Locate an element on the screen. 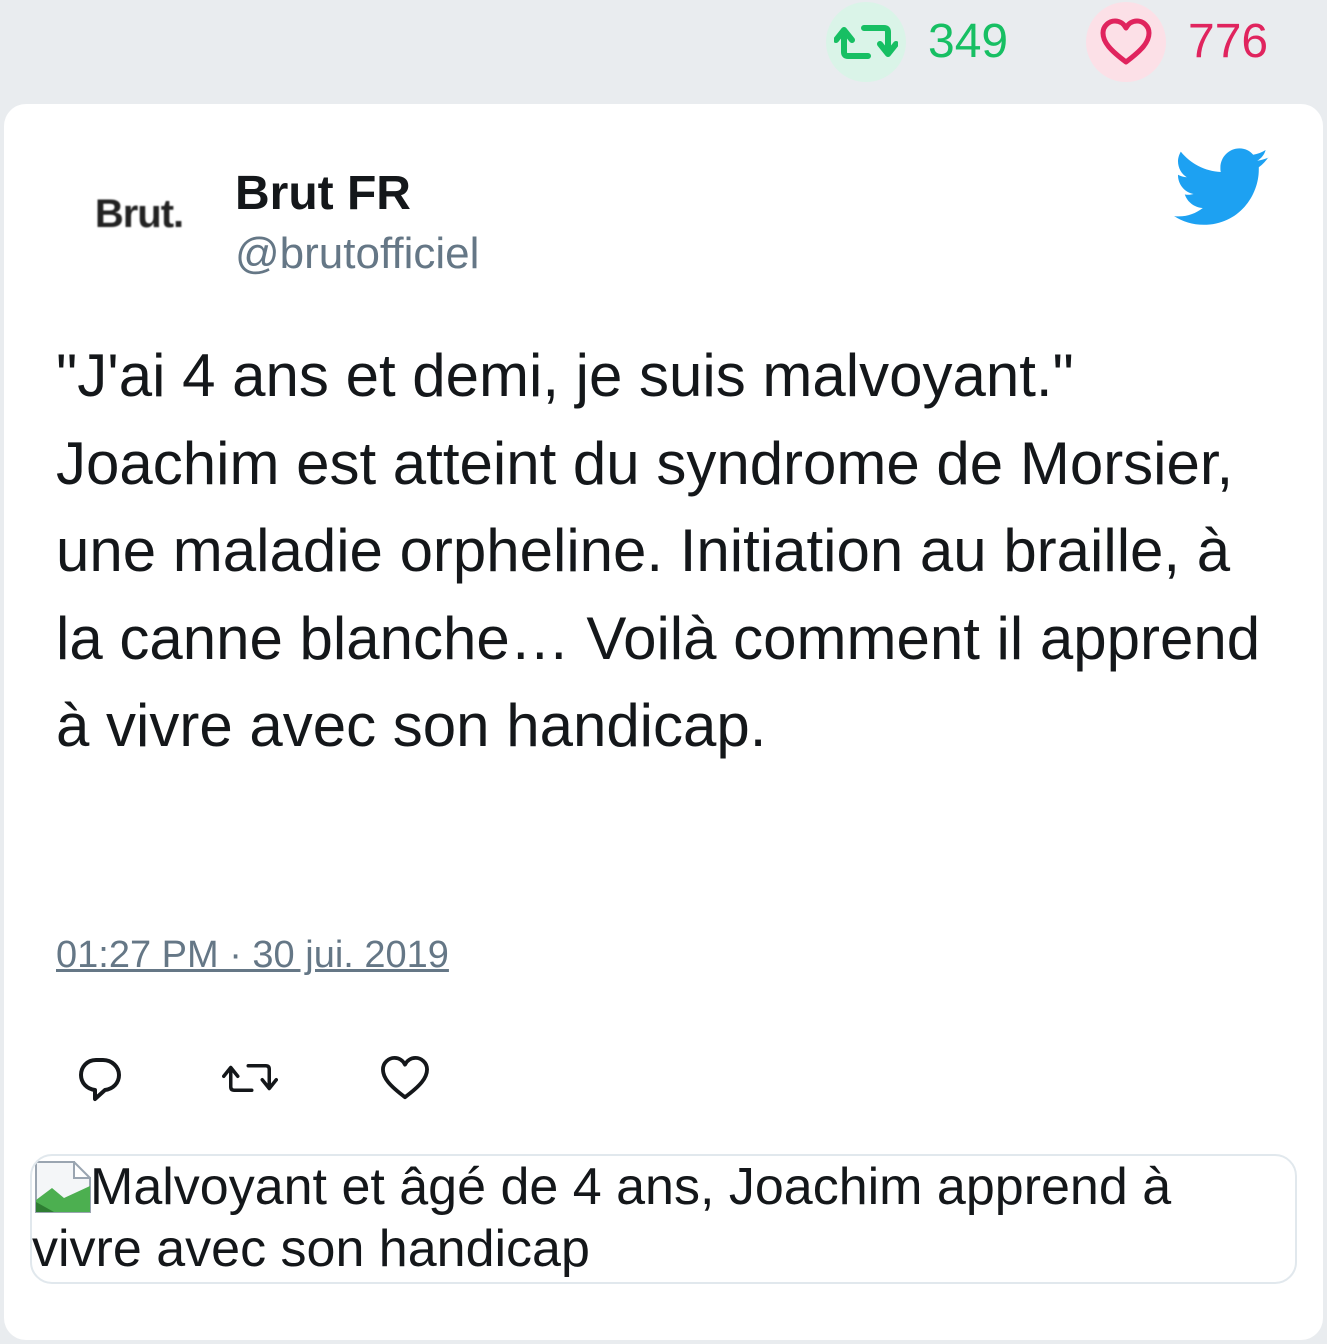 This screenshot has width=1327, height=1344. reply-icon is located at coordinates (100, 1079).